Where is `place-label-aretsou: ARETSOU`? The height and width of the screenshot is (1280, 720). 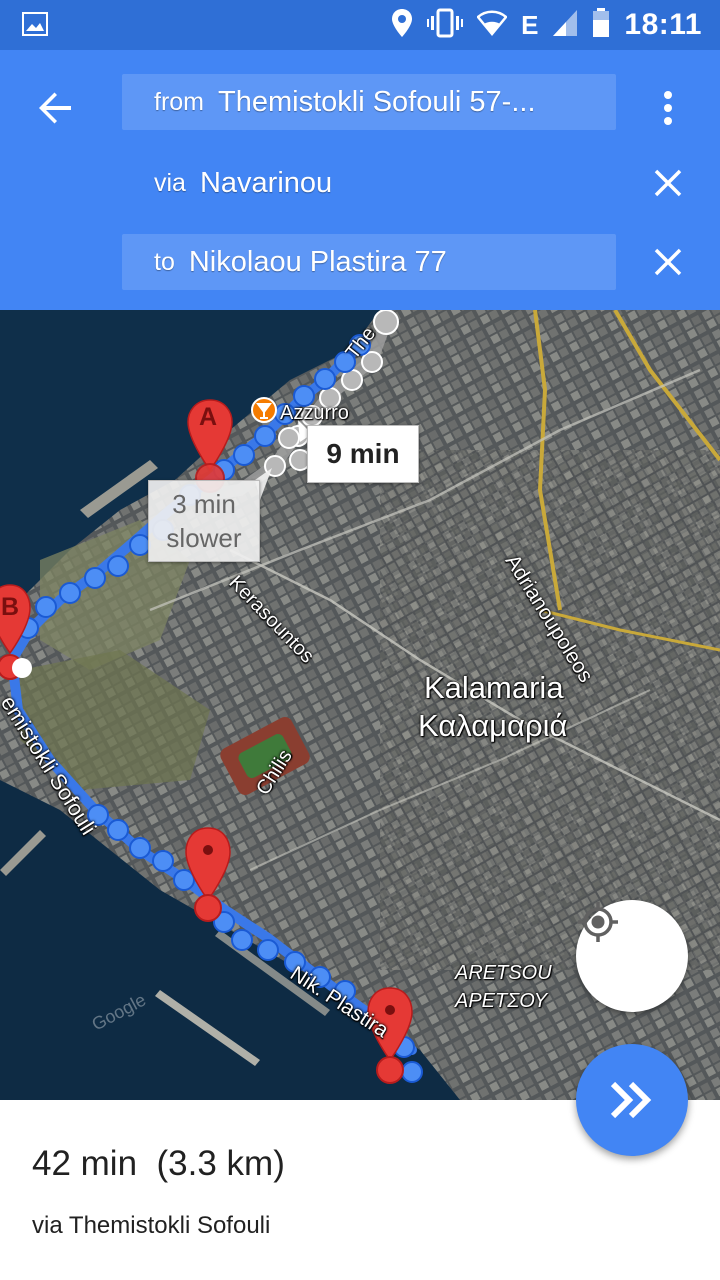 place-label-aretsou: ARETSOU is located at coordinates (503, 973).